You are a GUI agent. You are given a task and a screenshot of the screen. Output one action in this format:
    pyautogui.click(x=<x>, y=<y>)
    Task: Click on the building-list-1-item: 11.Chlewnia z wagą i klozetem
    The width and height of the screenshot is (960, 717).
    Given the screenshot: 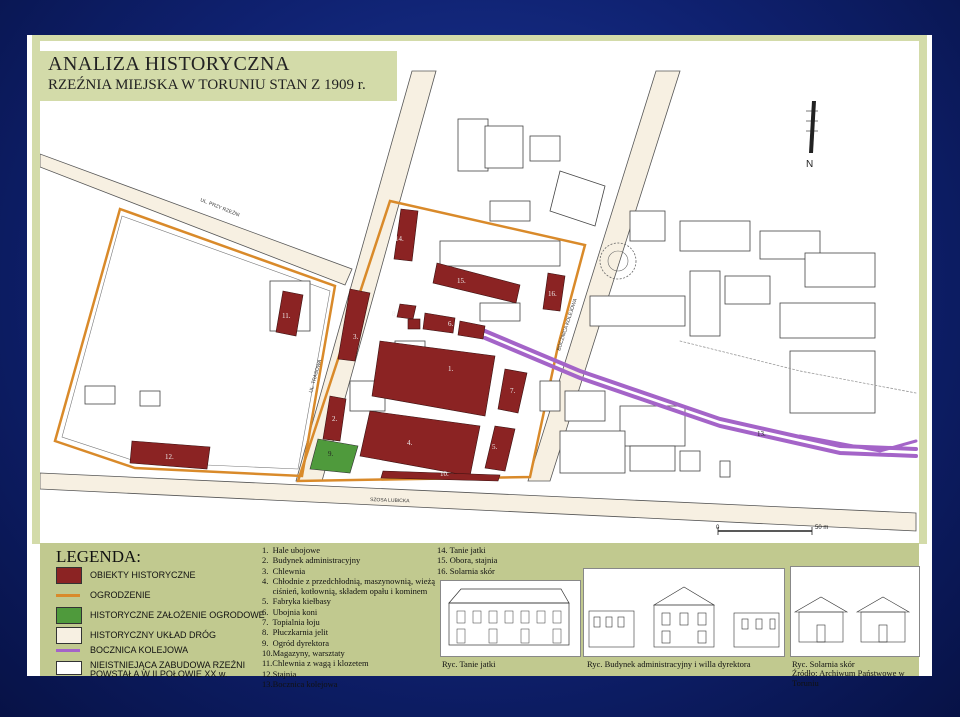 What is the action you would take?
    pyautogui.click(x=315, y=663)
    